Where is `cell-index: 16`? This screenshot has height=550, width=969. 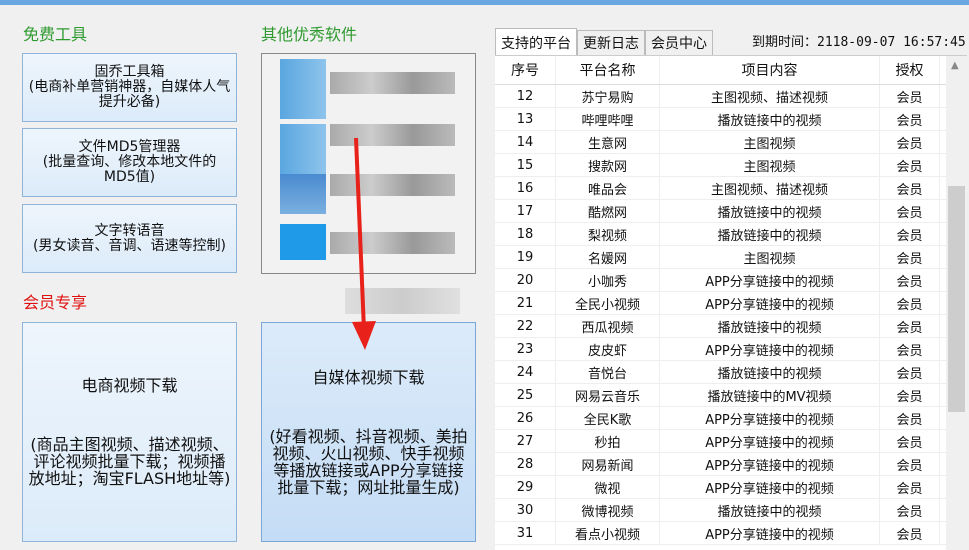
cell-index: 16 is located at coordinates (525, 188).